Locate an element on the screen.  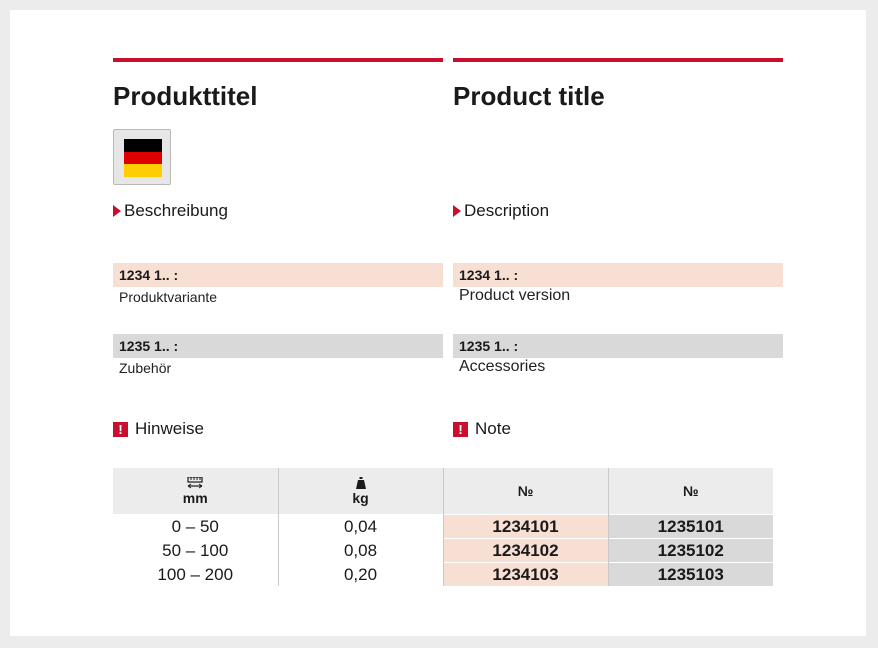
note-link-de: ! Hinweise is located at coordinates (158, 429).